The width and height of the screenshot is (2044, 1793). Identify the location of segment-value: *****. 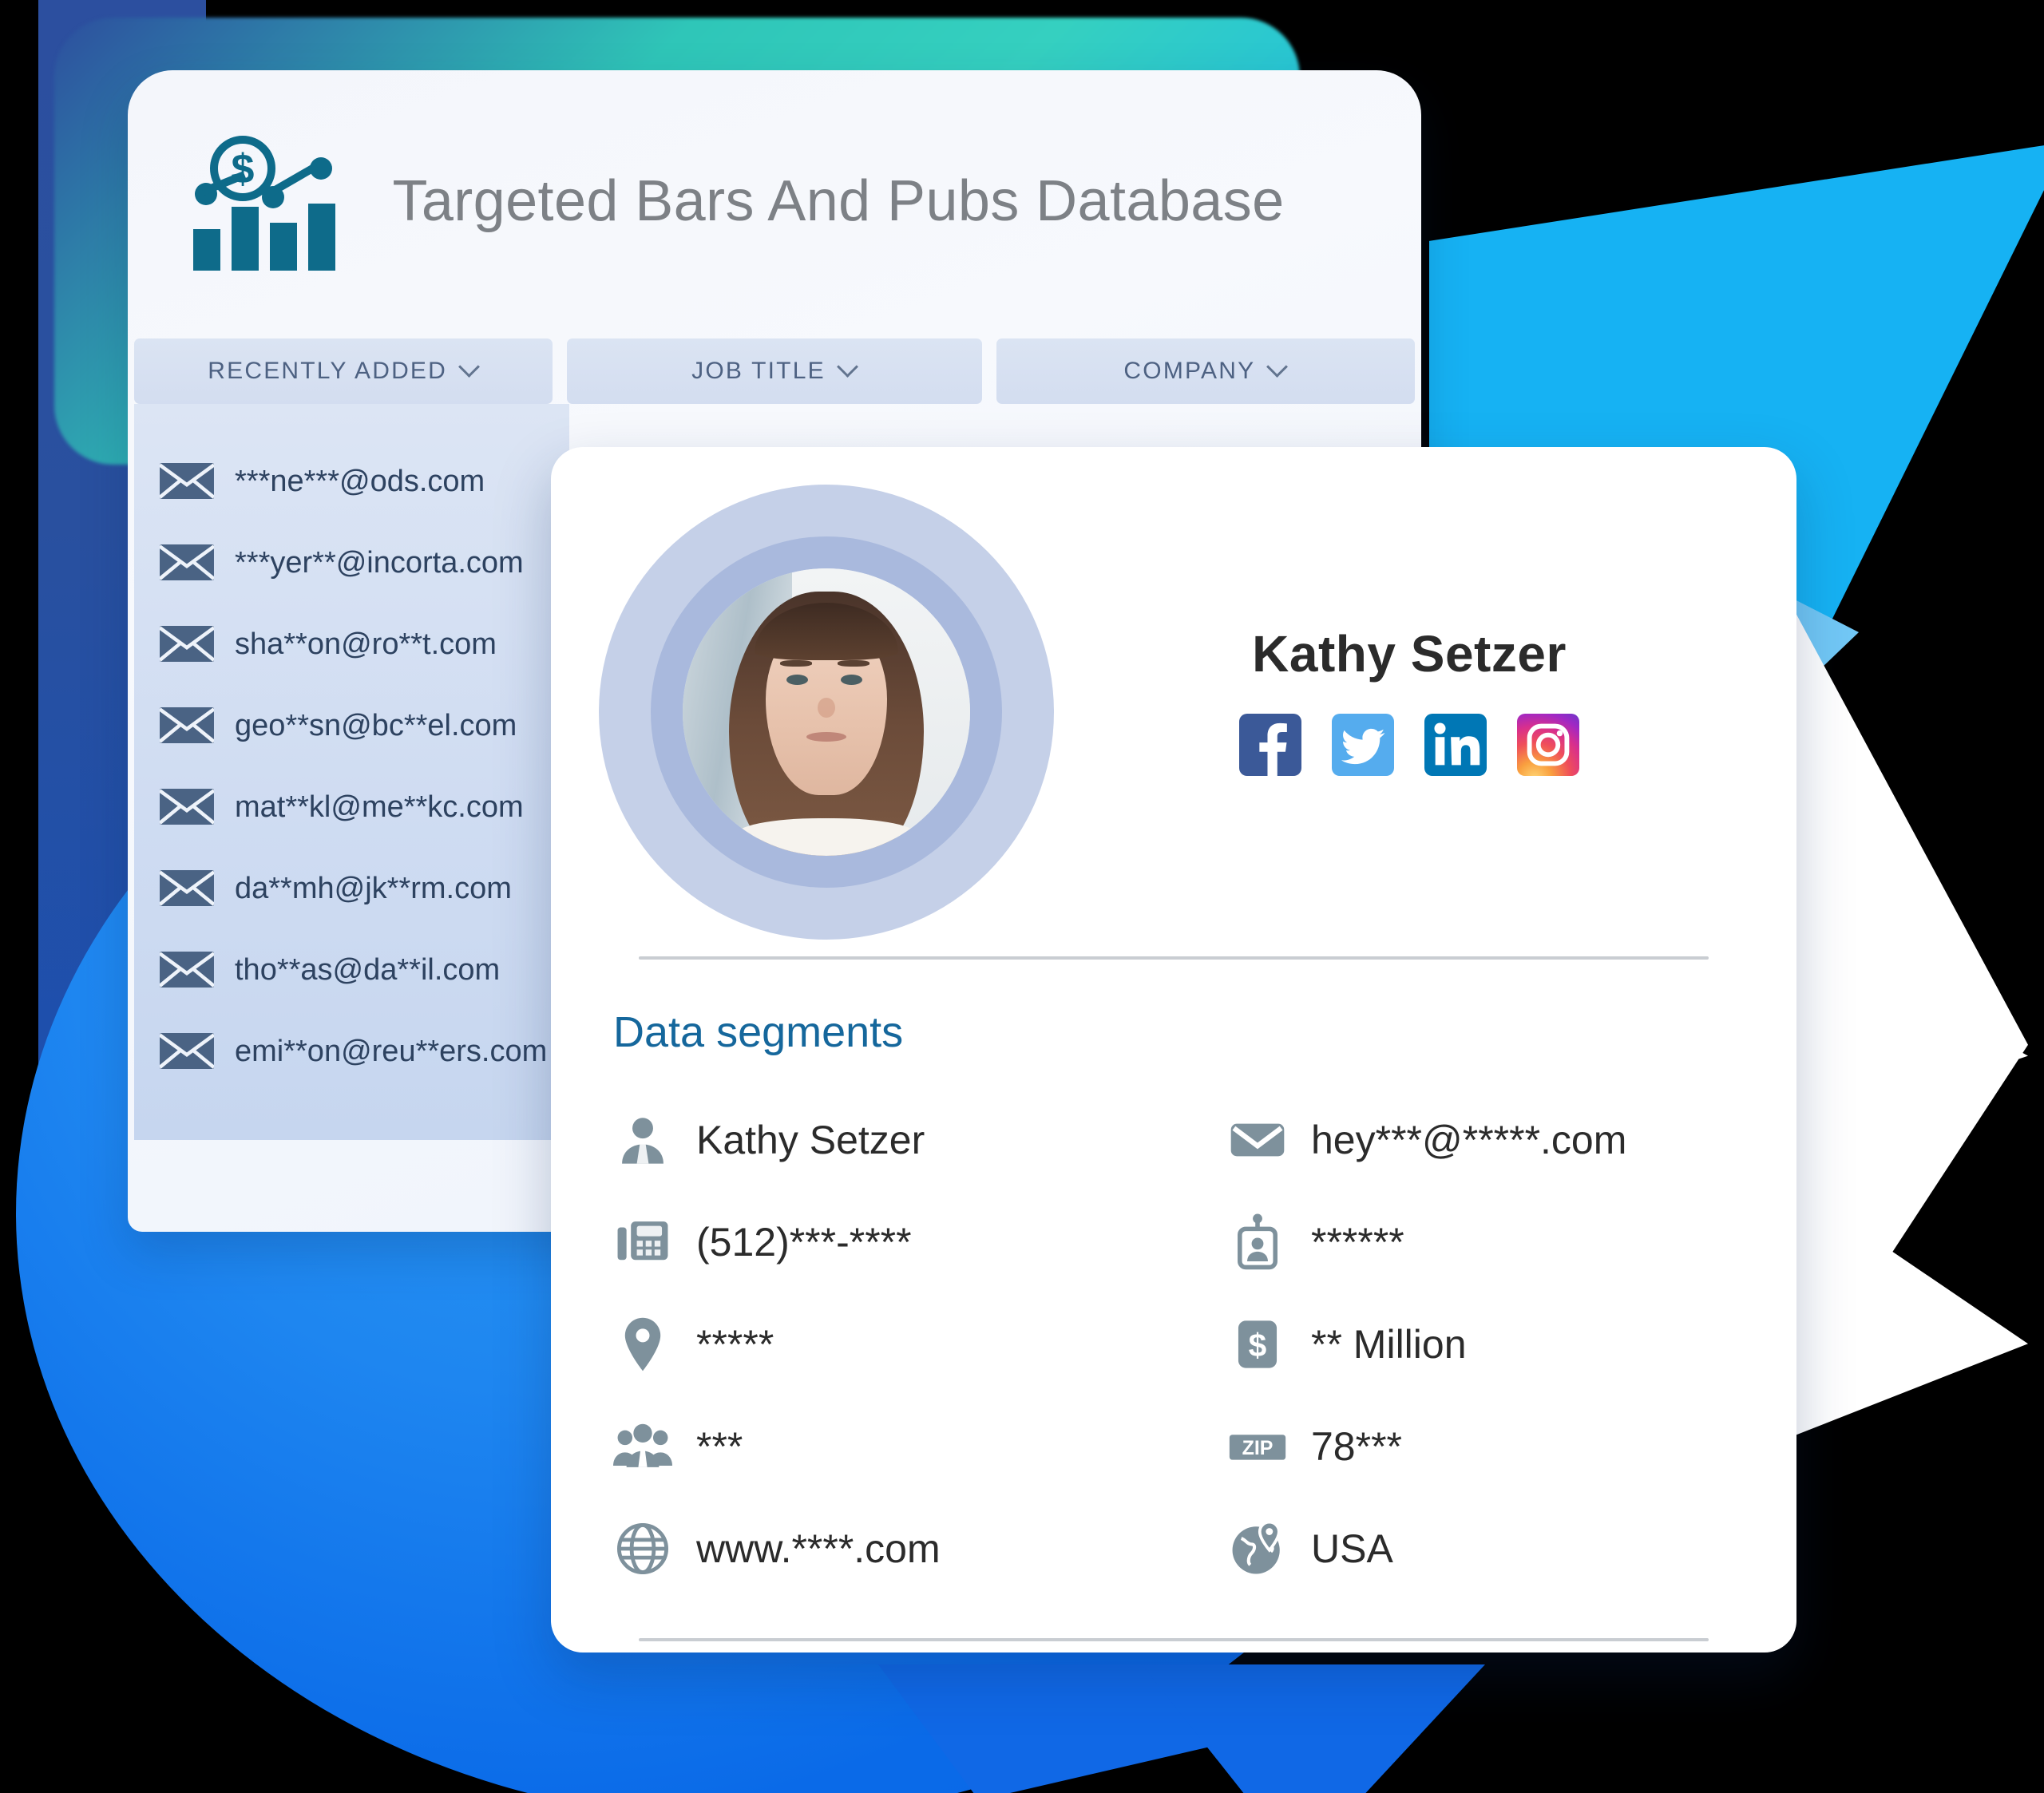
(735, 1345).